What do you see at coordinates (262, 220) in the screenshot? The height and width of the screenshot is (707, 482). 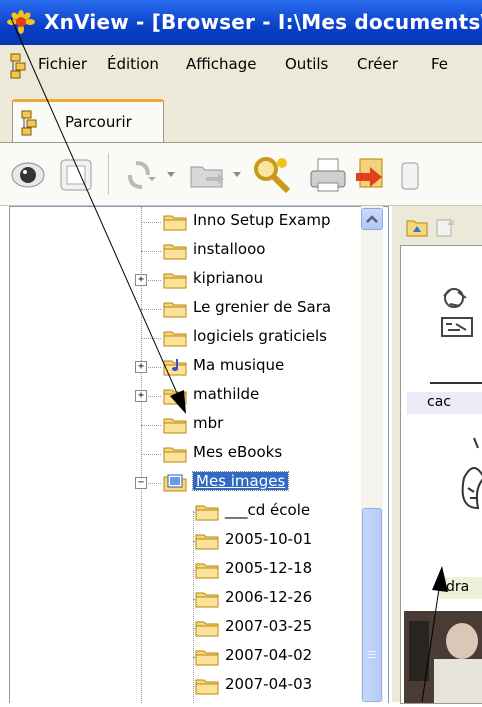 I see `tree-item-label: Inno Setup Examp` at bounding box center [262, 220].